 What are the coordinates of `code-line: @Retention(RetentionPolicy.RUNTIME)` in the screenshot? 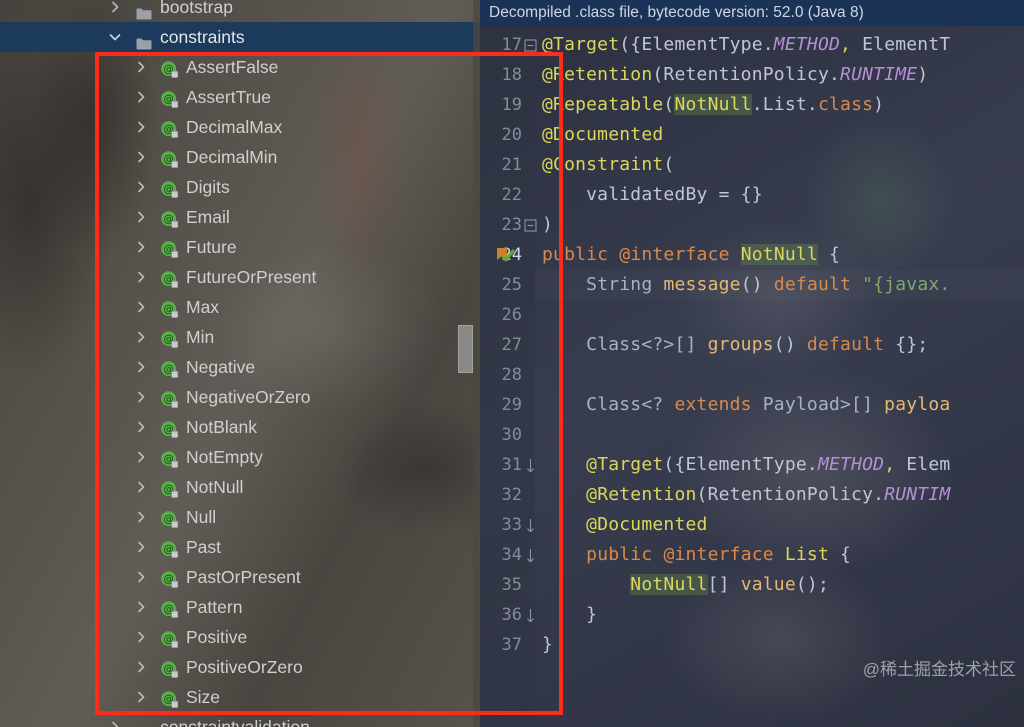 It's located at (735, 75).